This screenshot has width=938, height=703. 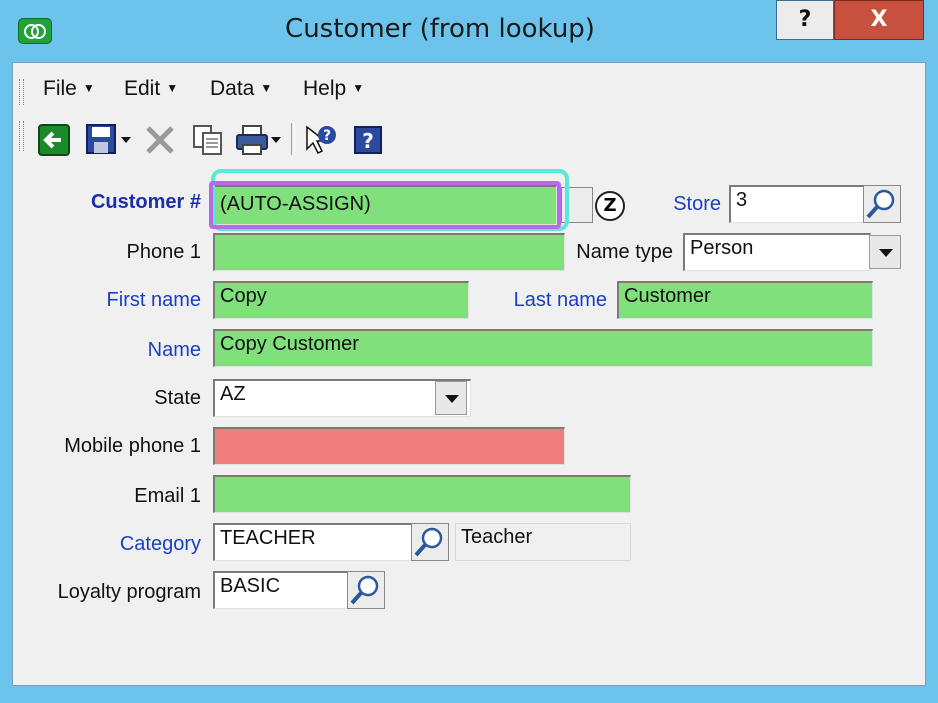 I want to click on copy-icon, so click(x=208, y=140).